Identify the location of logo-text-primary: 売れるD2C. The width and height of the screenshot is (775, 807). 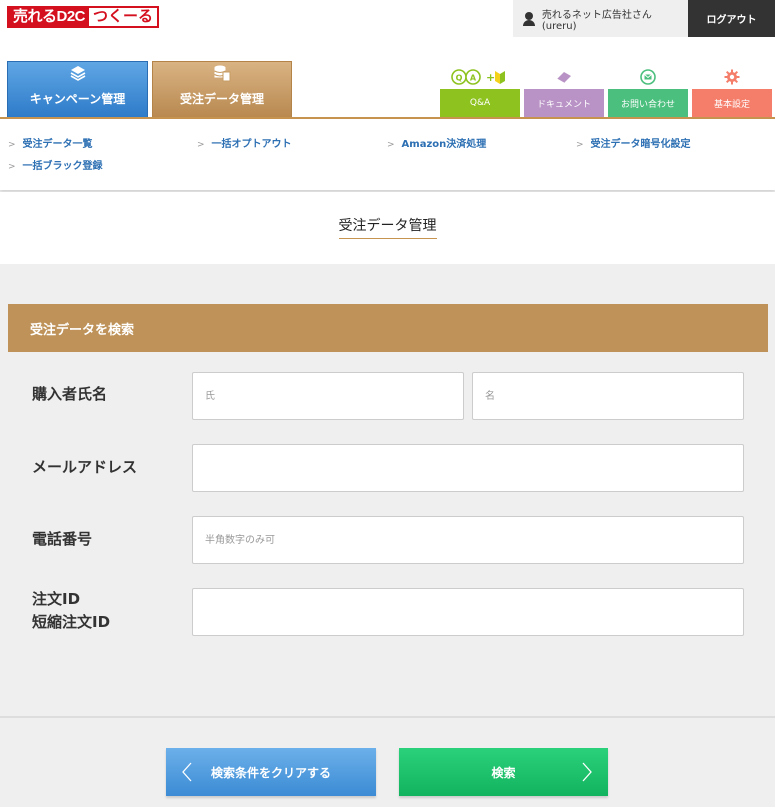
(49, 17).